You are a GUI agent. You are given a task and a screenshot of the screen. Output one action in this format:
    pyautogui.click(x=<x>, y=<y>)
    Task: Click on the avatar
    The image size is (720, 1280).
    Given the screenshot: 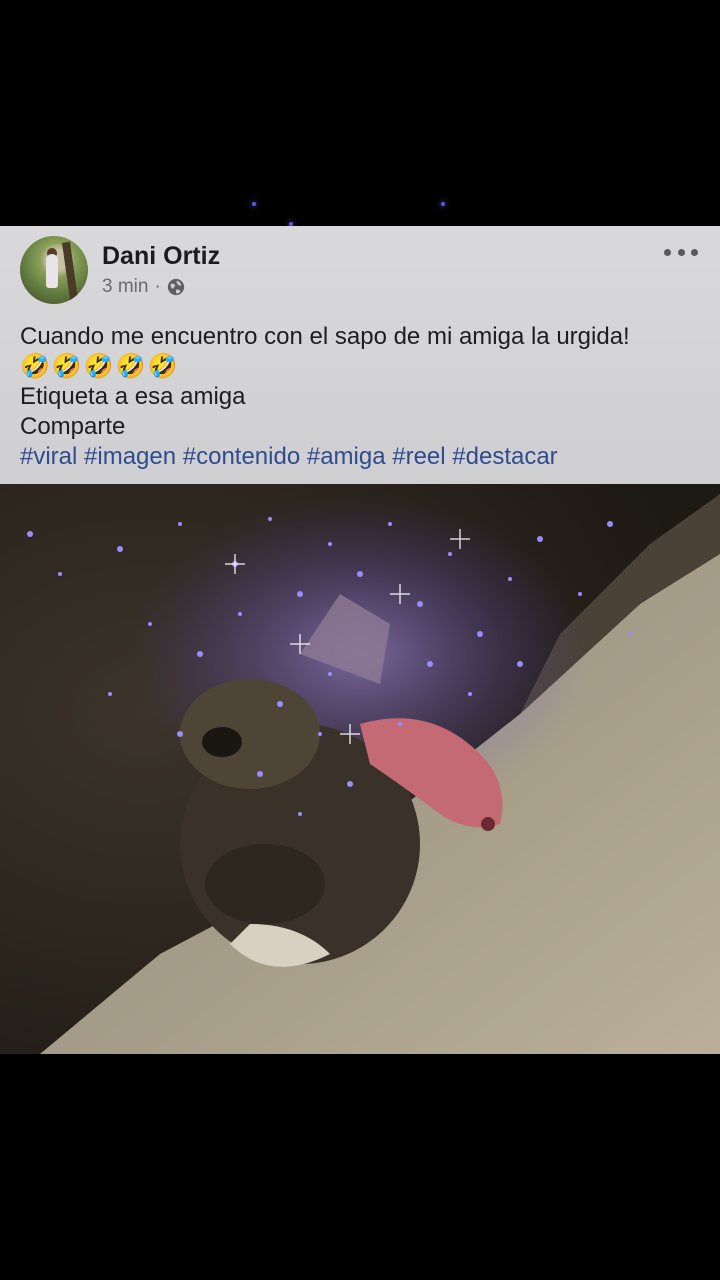 What is the action you would take?
    pyautogui.click(x=54, y=270)
    